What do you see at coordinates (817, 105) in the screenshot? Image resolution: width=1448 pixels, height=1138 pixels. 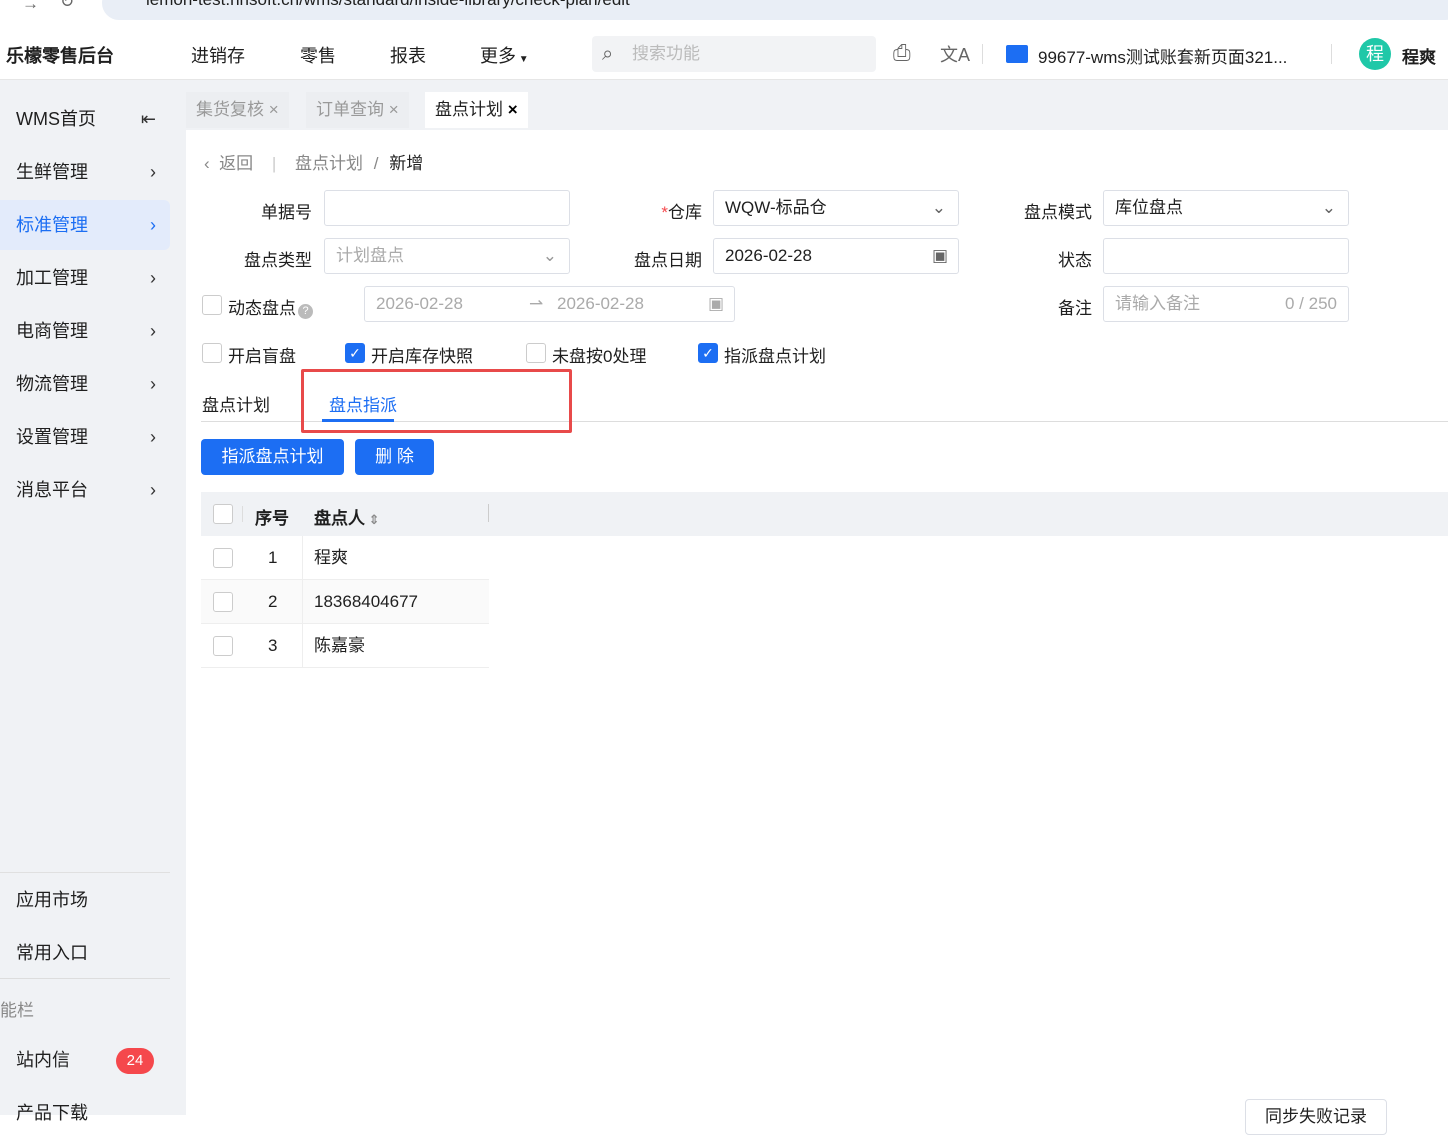 I see `tab-bar: 集货复核 × 订单查询 × 盘点计划 ×` at bounding box center [817, 105].